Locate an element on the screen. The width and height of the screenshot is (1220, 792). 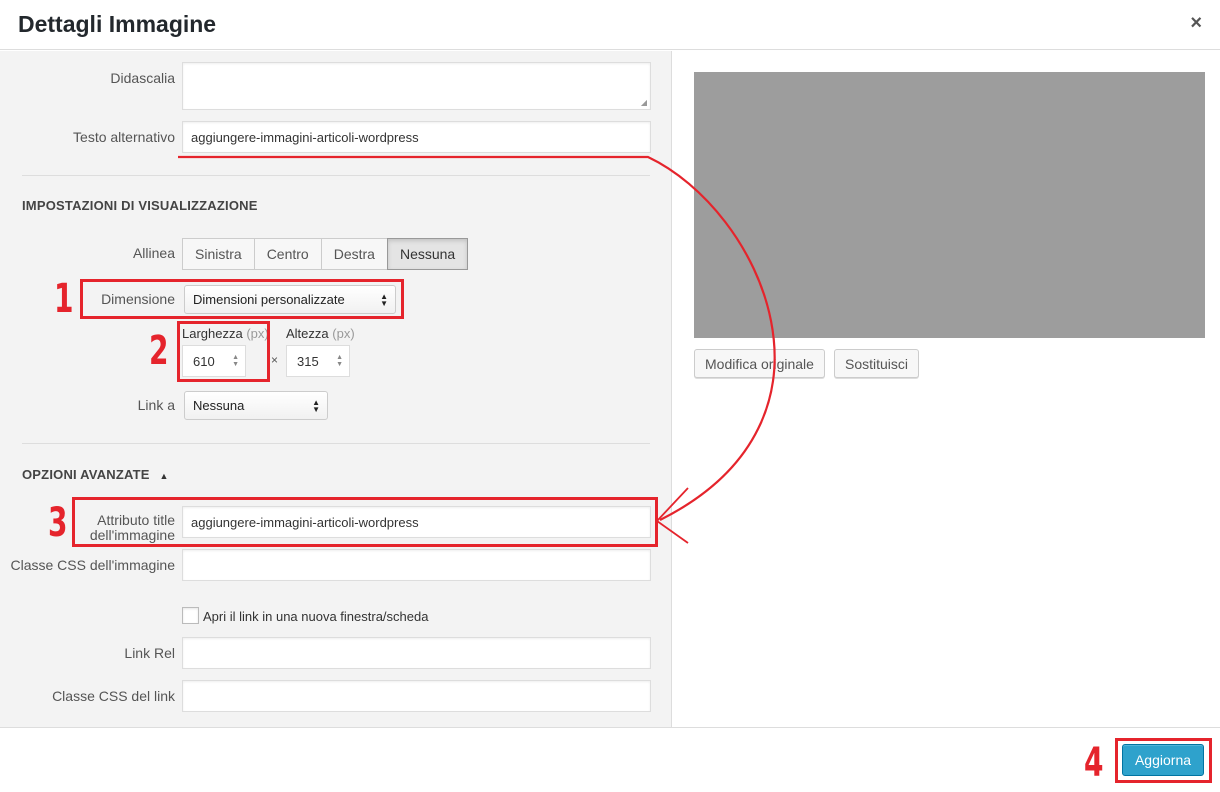
height-input: 315 ▲ ▼ is located at coordinates (318, 361).